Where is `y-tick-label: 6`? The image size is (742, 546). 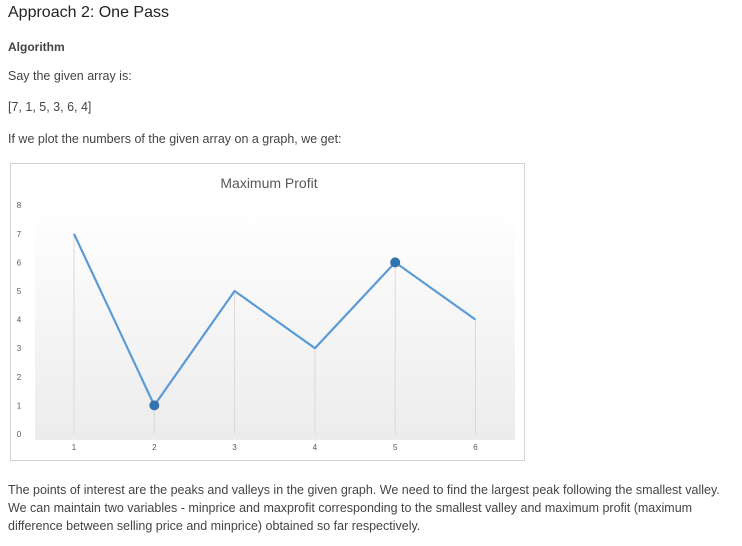
y-tick-label: 6 is located at coordinates (19, 262).